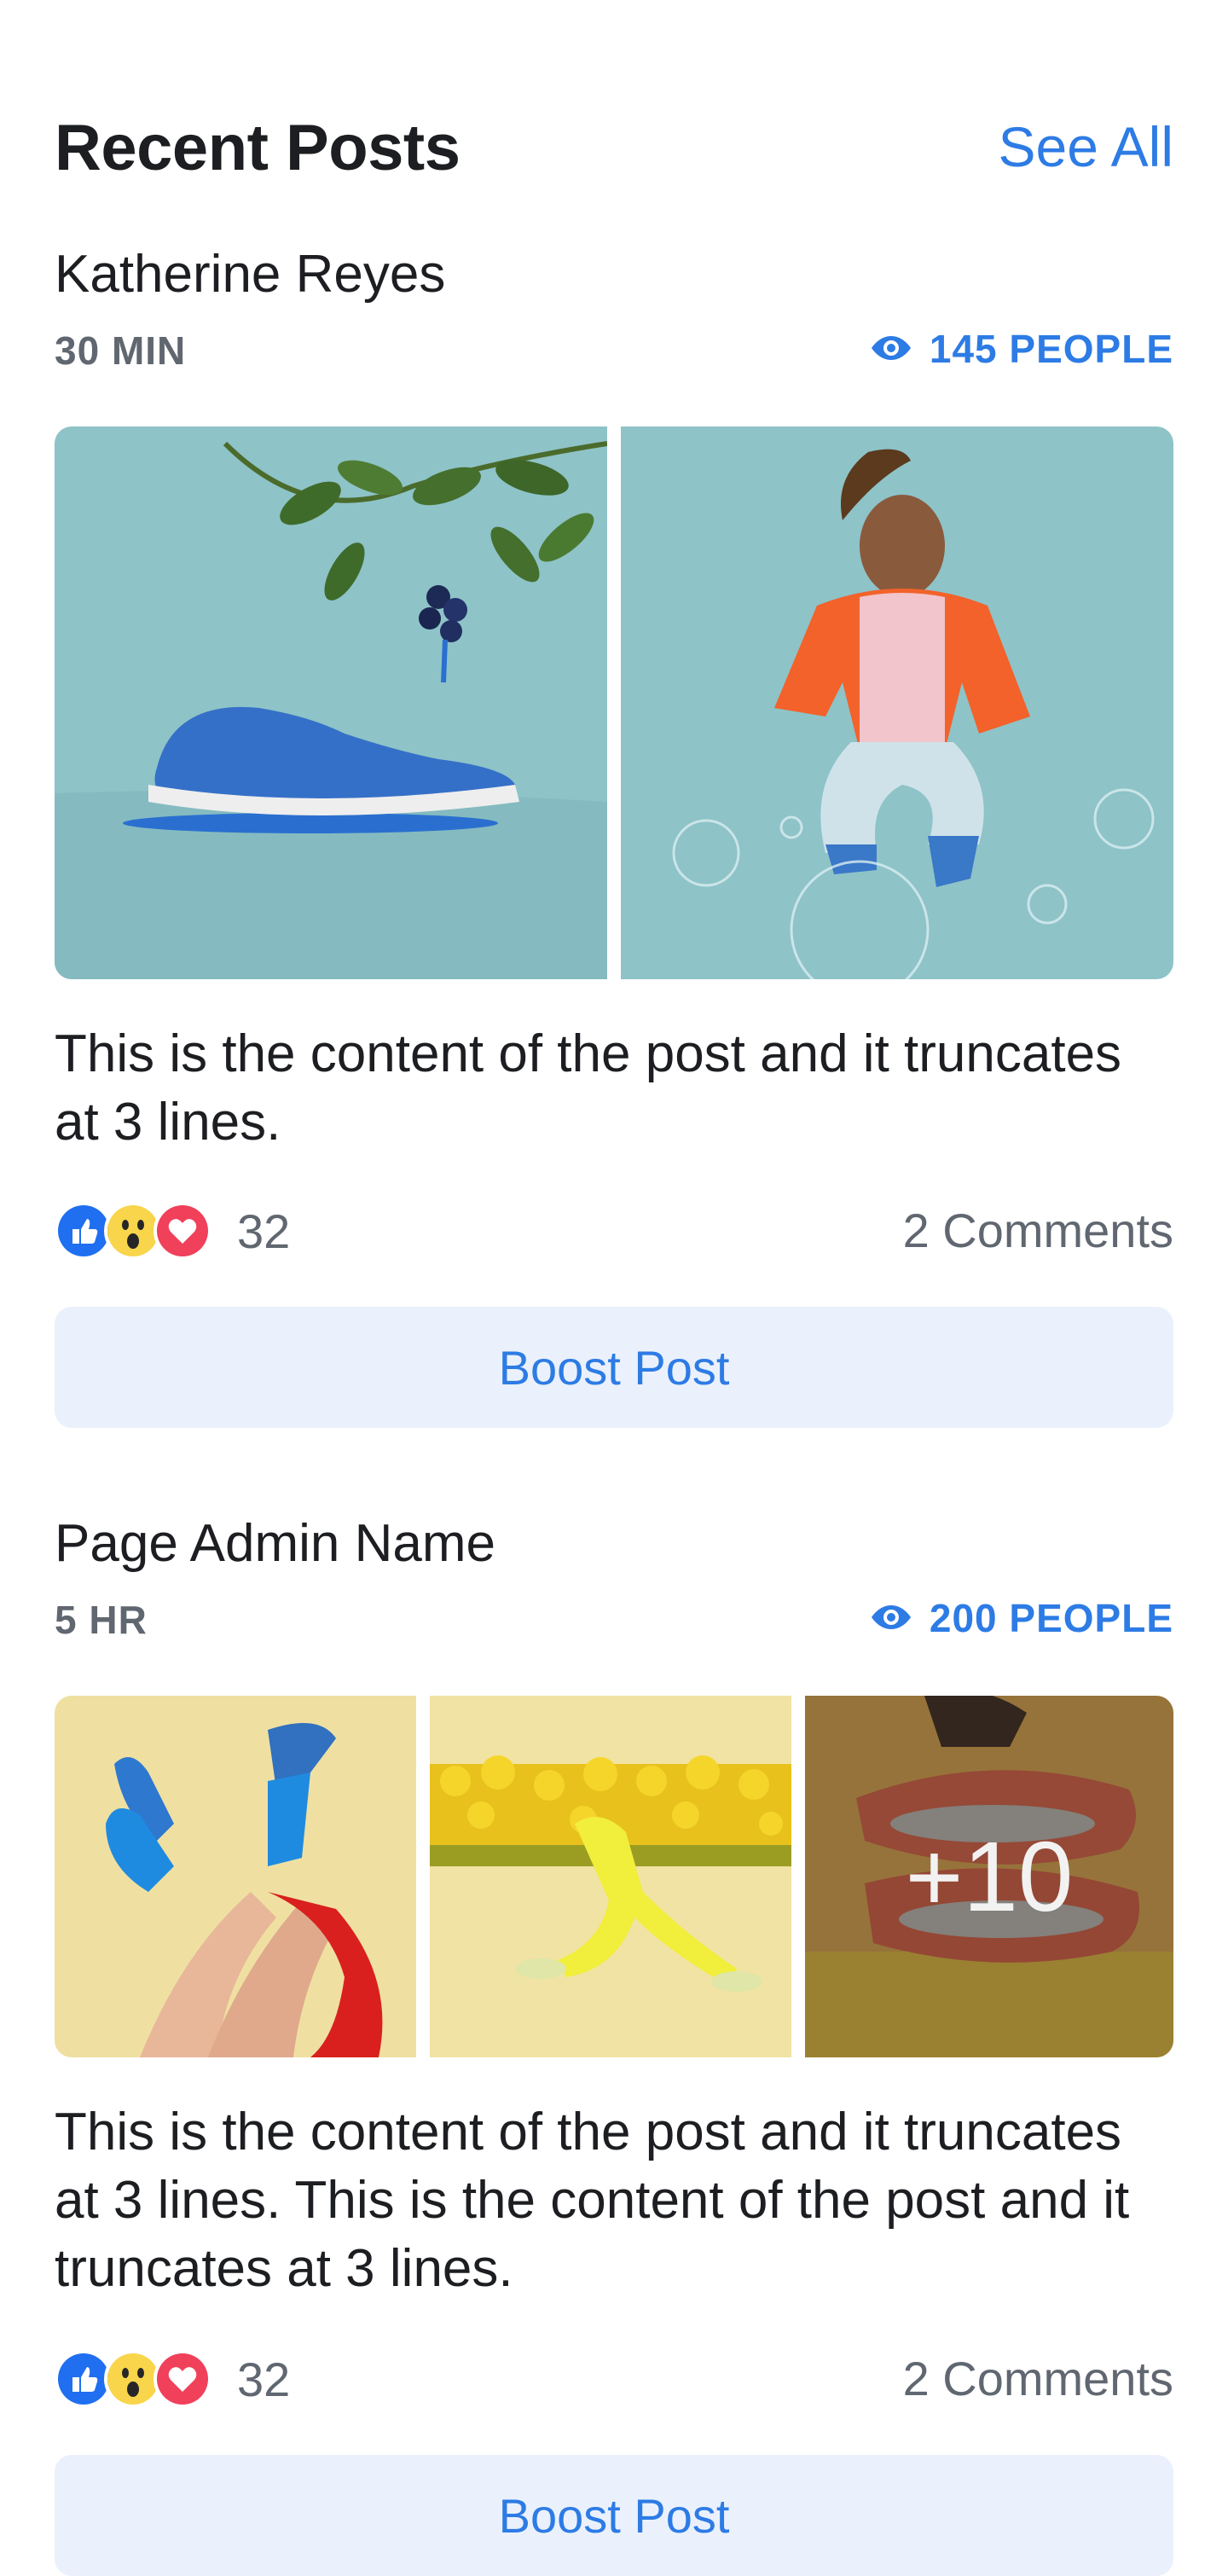 The image size is (1228, 2576). Describe the element at coordinates (1051, 349) in the screenshot. I see `post-reach-label: 145 PEOPLE` at that location.